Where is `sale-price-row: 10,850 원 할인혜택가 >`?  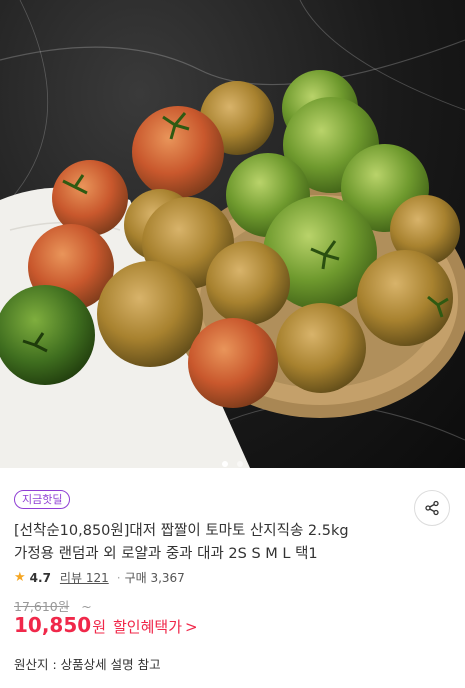
sale-price-row: 10,850 원 할인혜택가 > is located at coordinates (106, 625).